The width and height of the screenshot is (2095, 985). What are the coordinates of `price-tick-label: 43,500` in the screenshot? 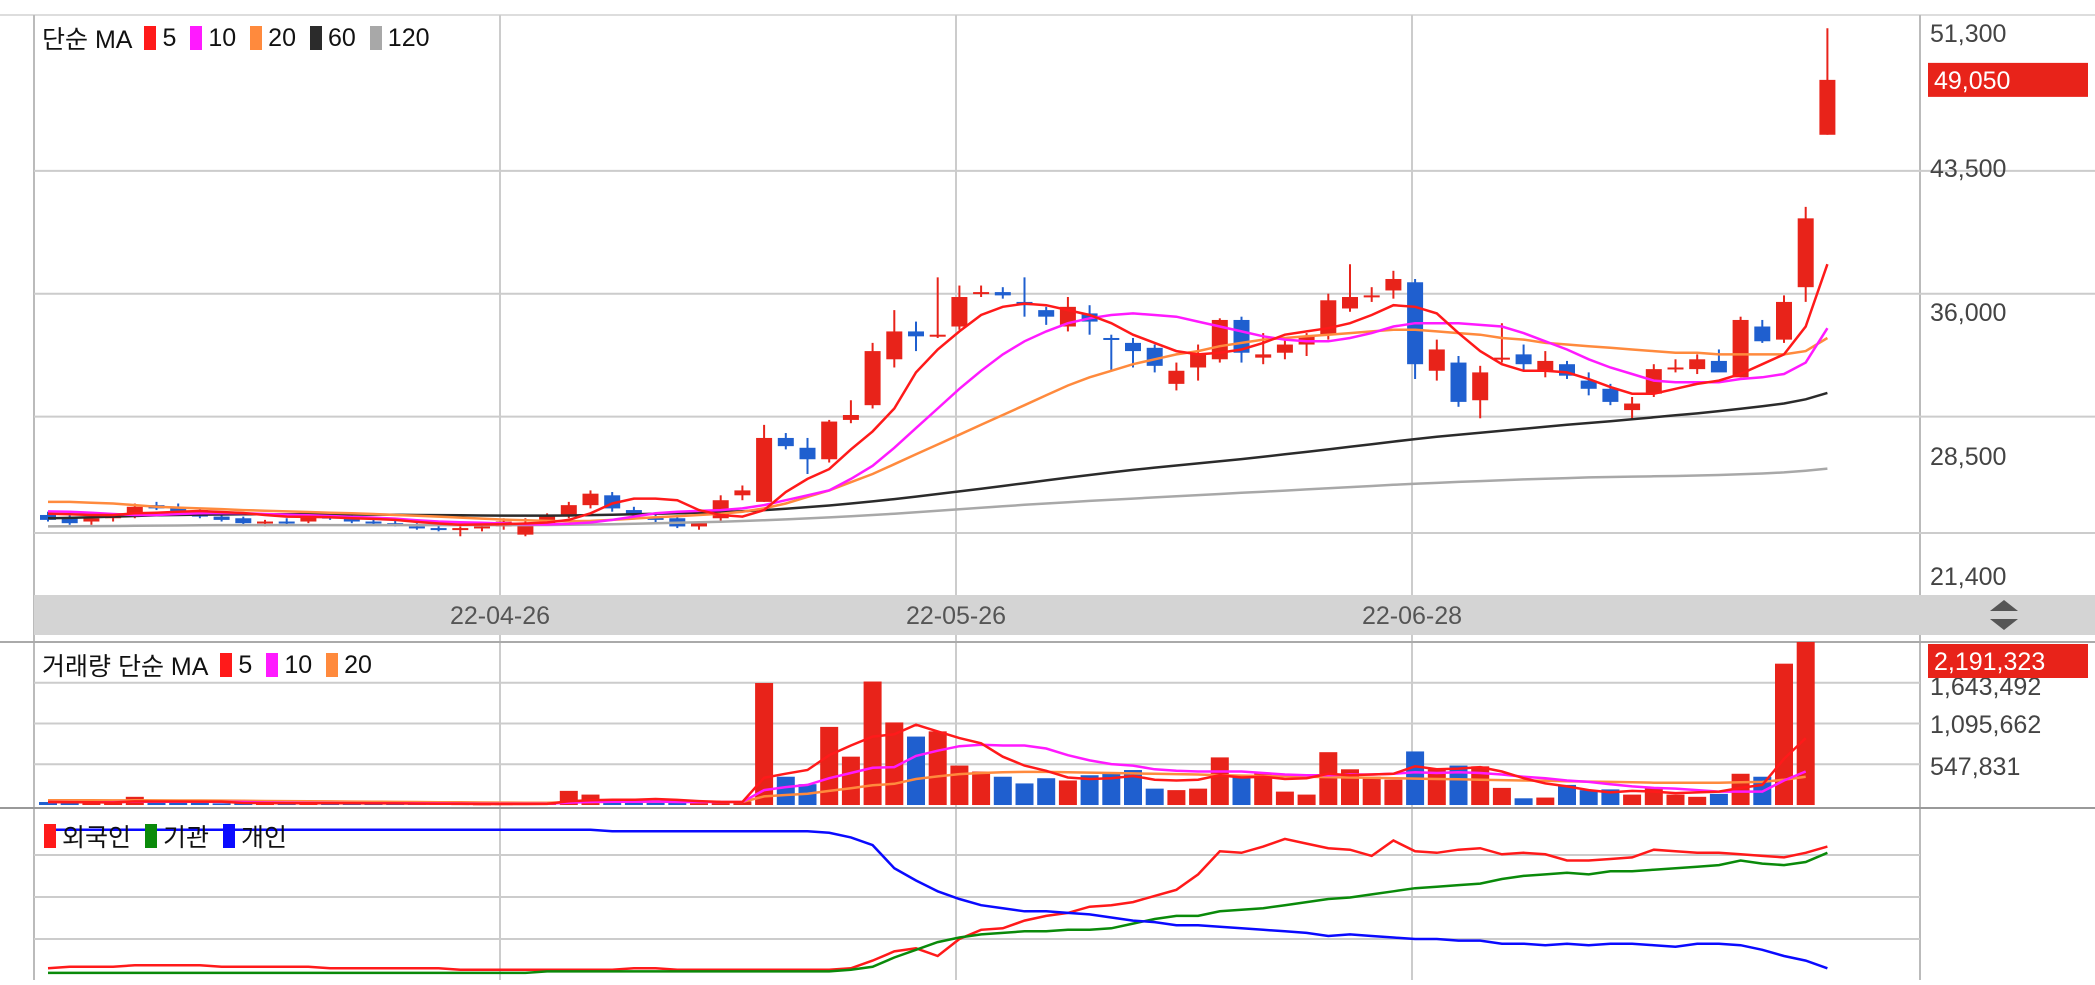 It's located at (1968, 169).